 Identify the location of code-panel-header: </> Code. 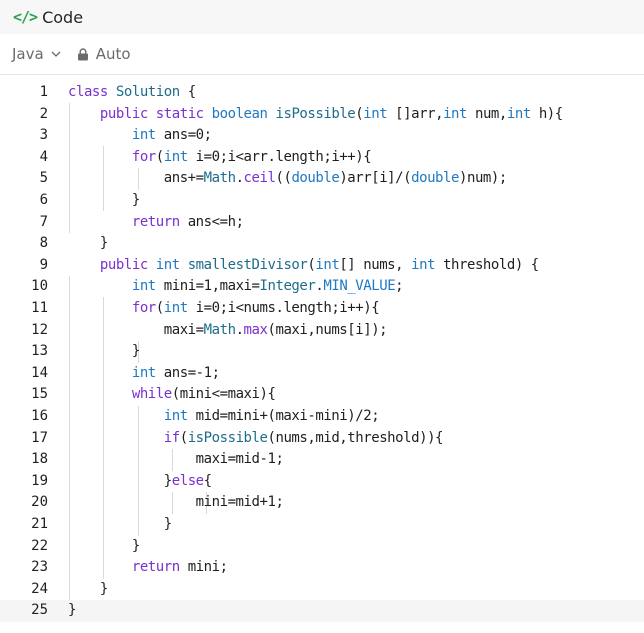
(322, 17).